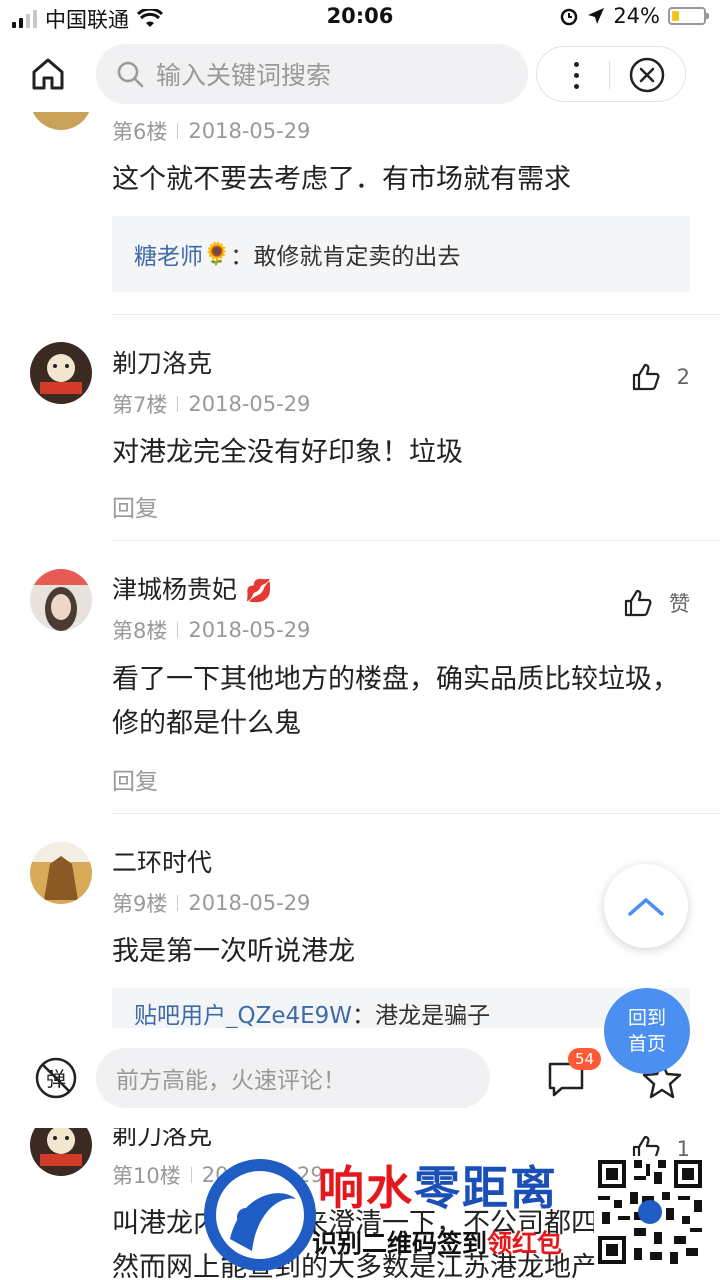 This screenshot has width=720, height=1280. I want to click on watermark: 响水零距离 识别二维码签到领红包, so click(460, 1215).